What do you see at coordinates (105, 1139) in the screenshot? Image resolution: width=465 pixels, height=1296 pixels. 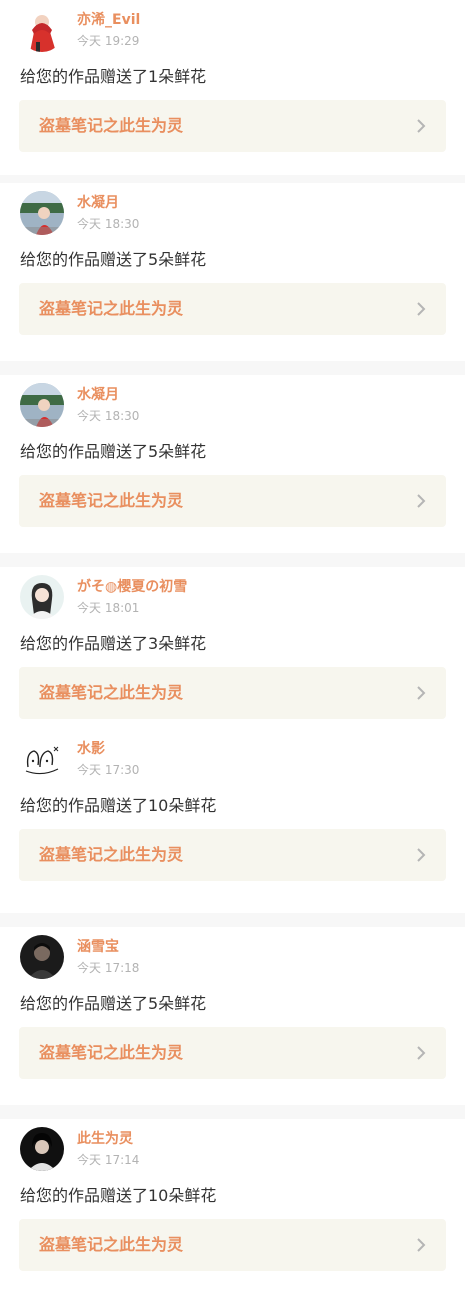 I see `sender-name: 此生为灵` at bounding box center [105, 1139].